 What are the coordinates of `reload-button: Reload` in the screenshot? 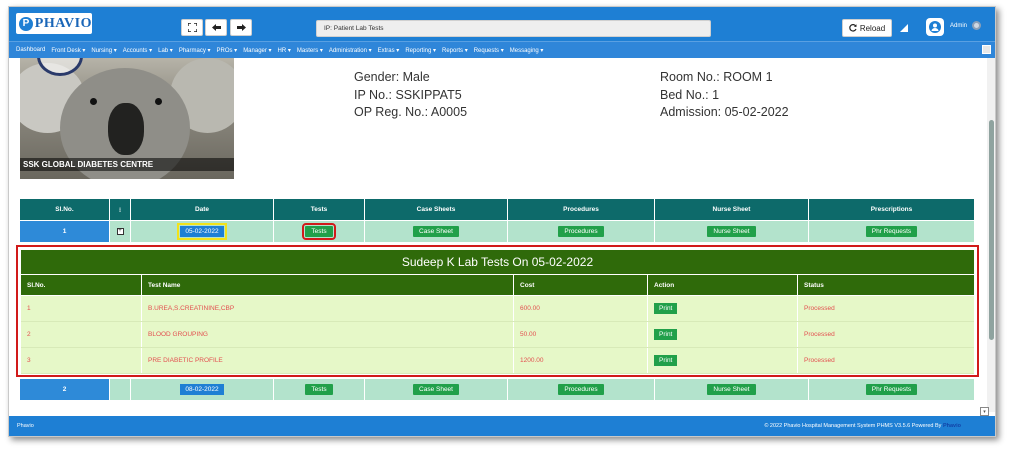 It's located at (867, 28).